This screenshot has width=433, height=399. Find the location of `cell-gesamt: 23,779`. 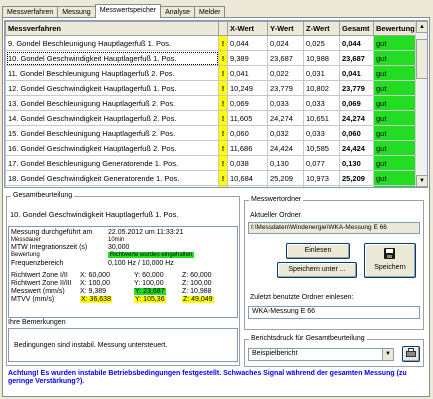

cell-gesamt: 23,779 is located at coordinates (356, 88).